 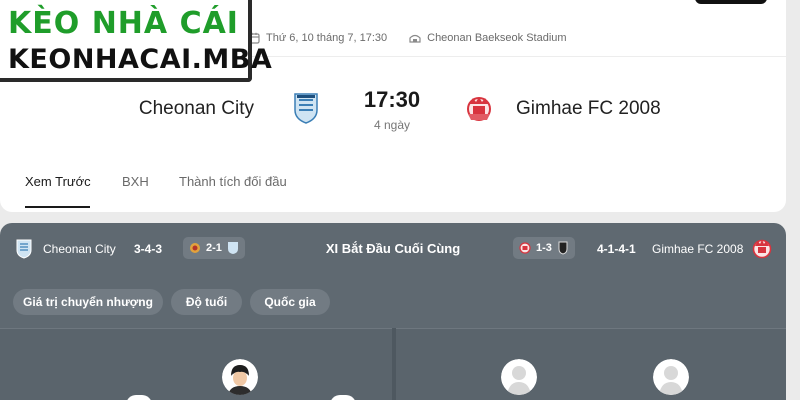 What do you see at coordinates (135, 181) in the screenshot?
I see `tab-standings: BXH` at bounding box center [135, 181].